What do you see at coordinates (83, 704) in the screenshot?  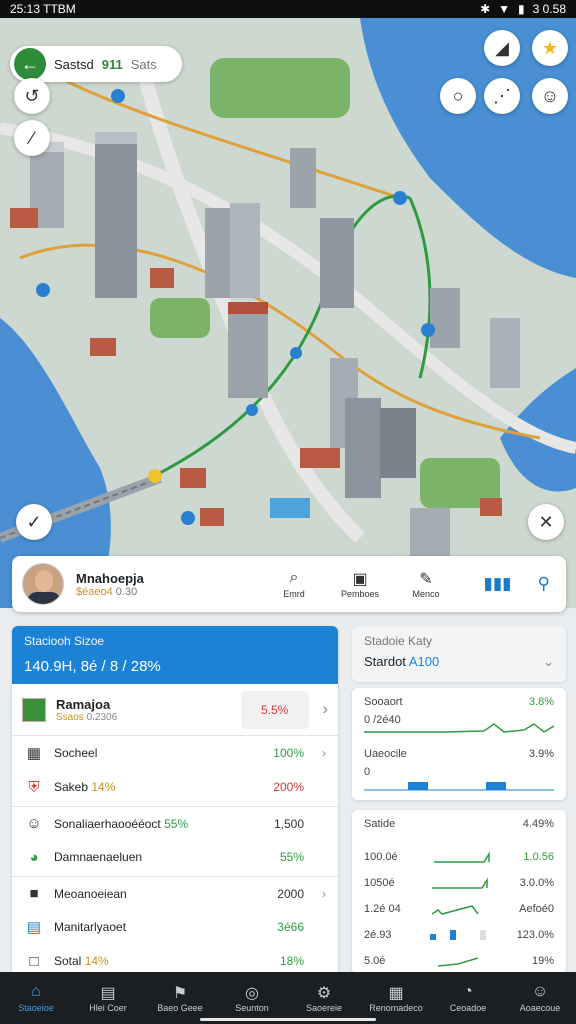 I see `first-row-name: Ramajoa` at bounding box center [83, 704].